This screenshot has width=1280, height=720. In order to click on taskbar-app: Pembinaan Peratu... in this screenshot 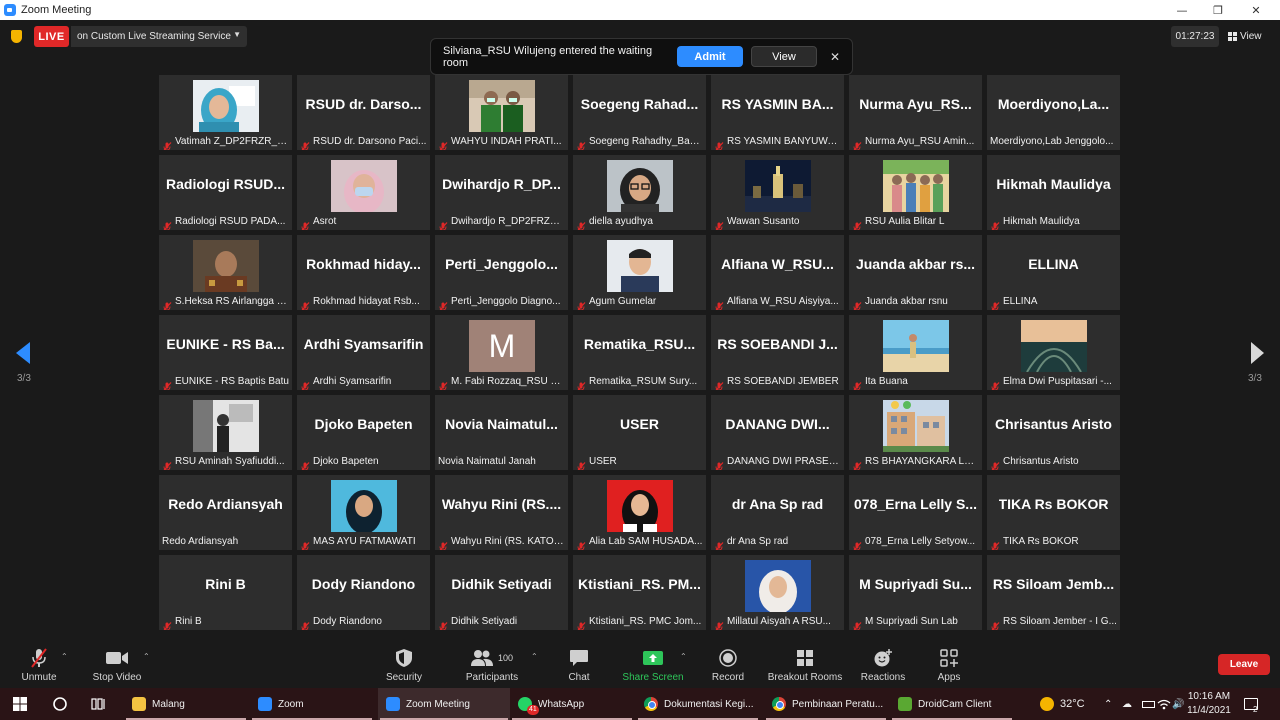, I will do `click(826, 704)`.